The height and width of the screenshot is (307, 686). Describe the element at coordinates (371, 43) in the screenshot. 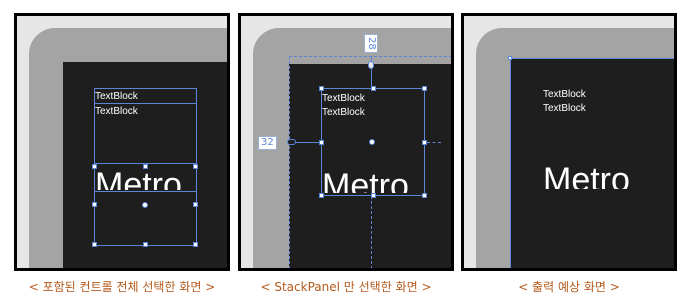

I see `margin-top-value: 28` at that location.